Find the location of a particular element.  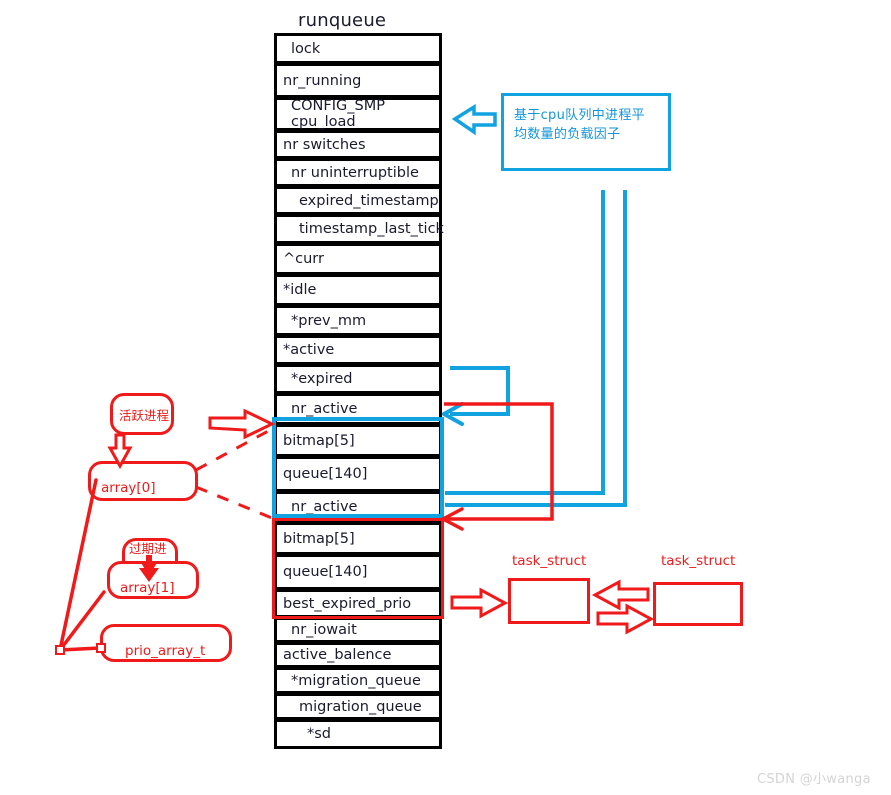

struct-field-row: *active is located at coordinates (358, 350).